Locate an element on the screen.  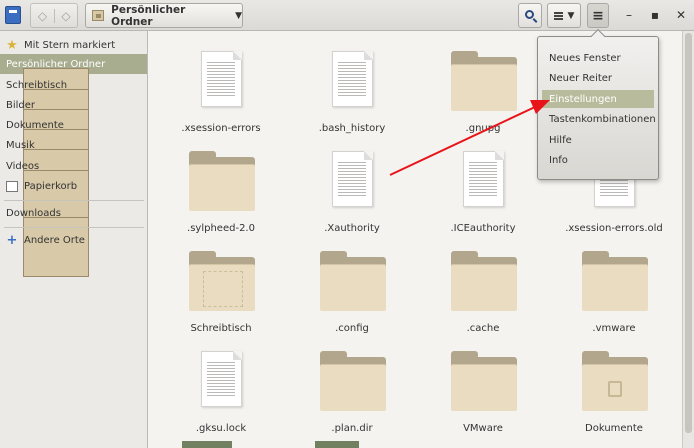
sidebar-item-documents: Dokumente is located at coordinates (73, 152).